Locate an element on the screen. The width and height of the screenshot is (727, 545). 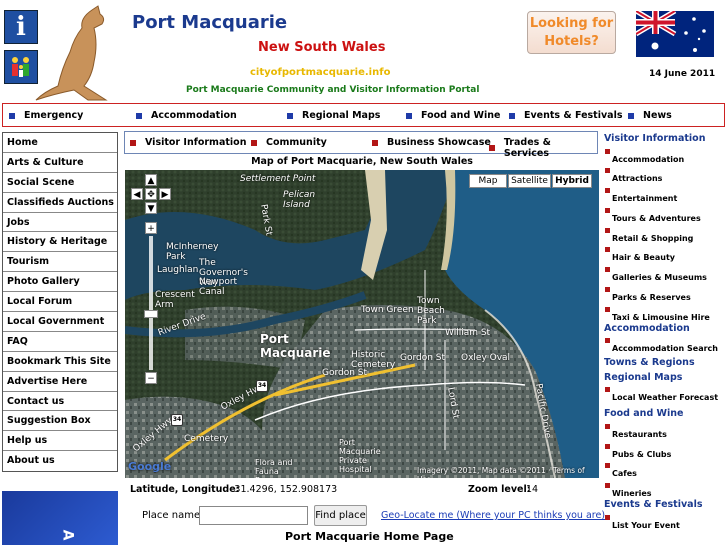
google-logo: Google is located at coordinates (150, 466).